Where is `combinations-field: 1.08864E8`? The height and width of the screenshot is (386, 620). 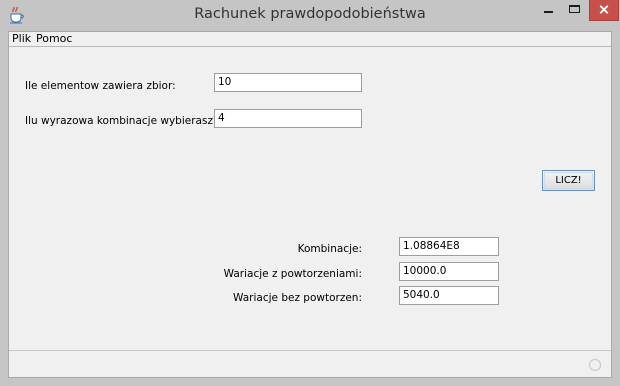 combinations-field: 1.08864E8 is located at coordinates (449, 246).